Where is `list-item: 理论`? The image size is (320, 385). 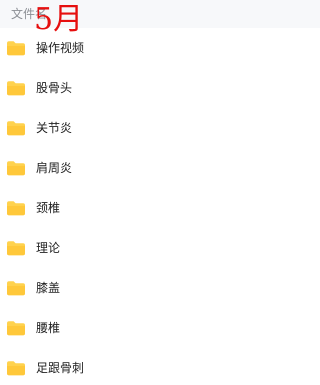 list-item: 理论 is located at coordinates (160, 248).